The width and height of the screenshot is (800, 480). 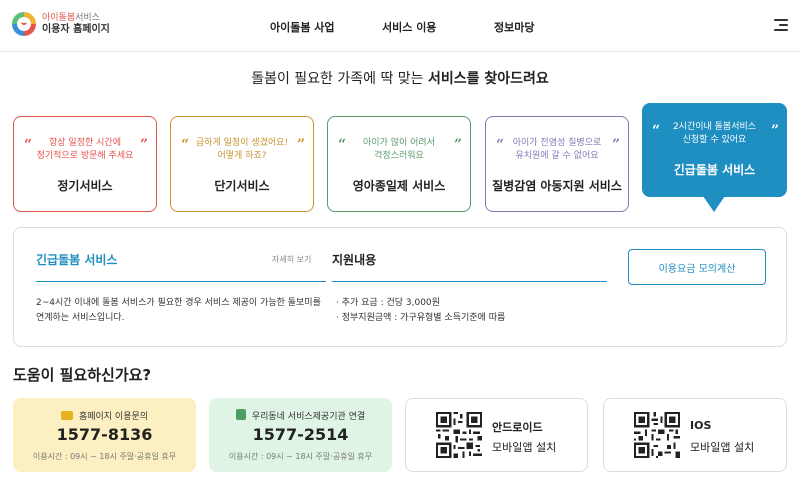 What do you see at coordinates (399, 164) in the screenshot?
I see `service-card-infant: “ ” 아이가 많이 어려서 걱정스러워요 영아종일제 서비스` at bounding box center [399, 164].